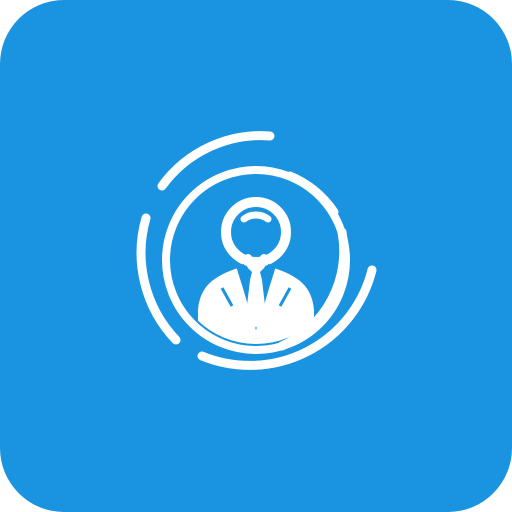  I want to click on magnifier-glint, so click(256, 217).